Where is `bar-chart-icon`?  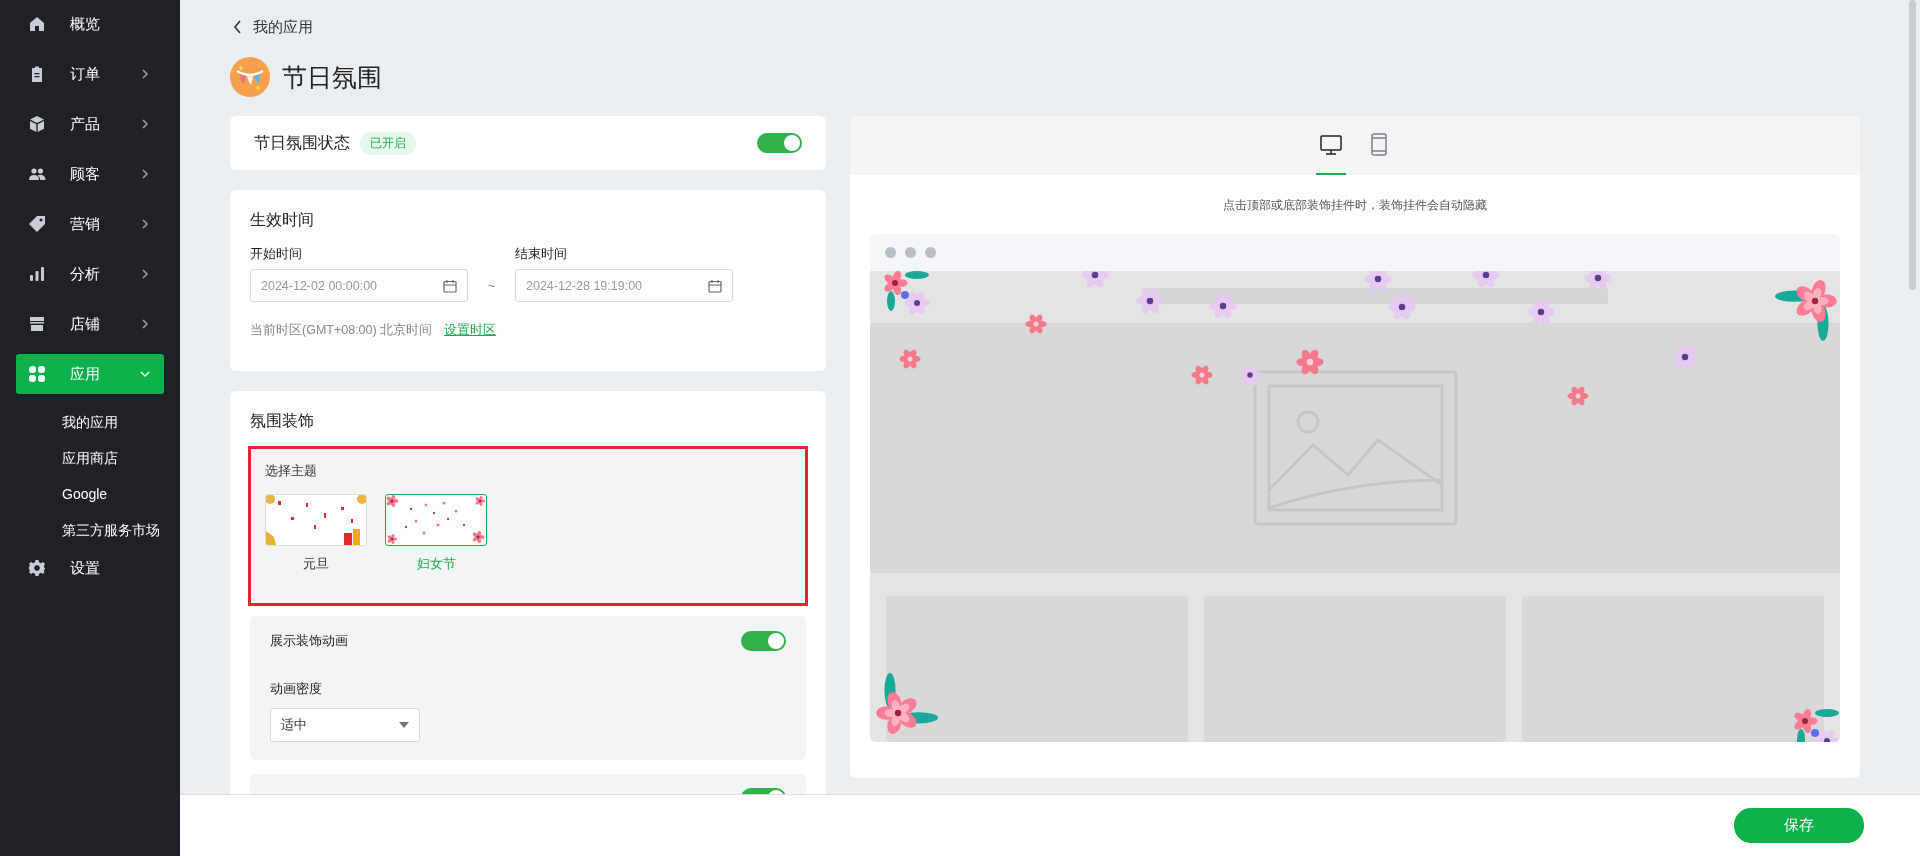 bar-chart-icon is located at coordinates (37, 274).